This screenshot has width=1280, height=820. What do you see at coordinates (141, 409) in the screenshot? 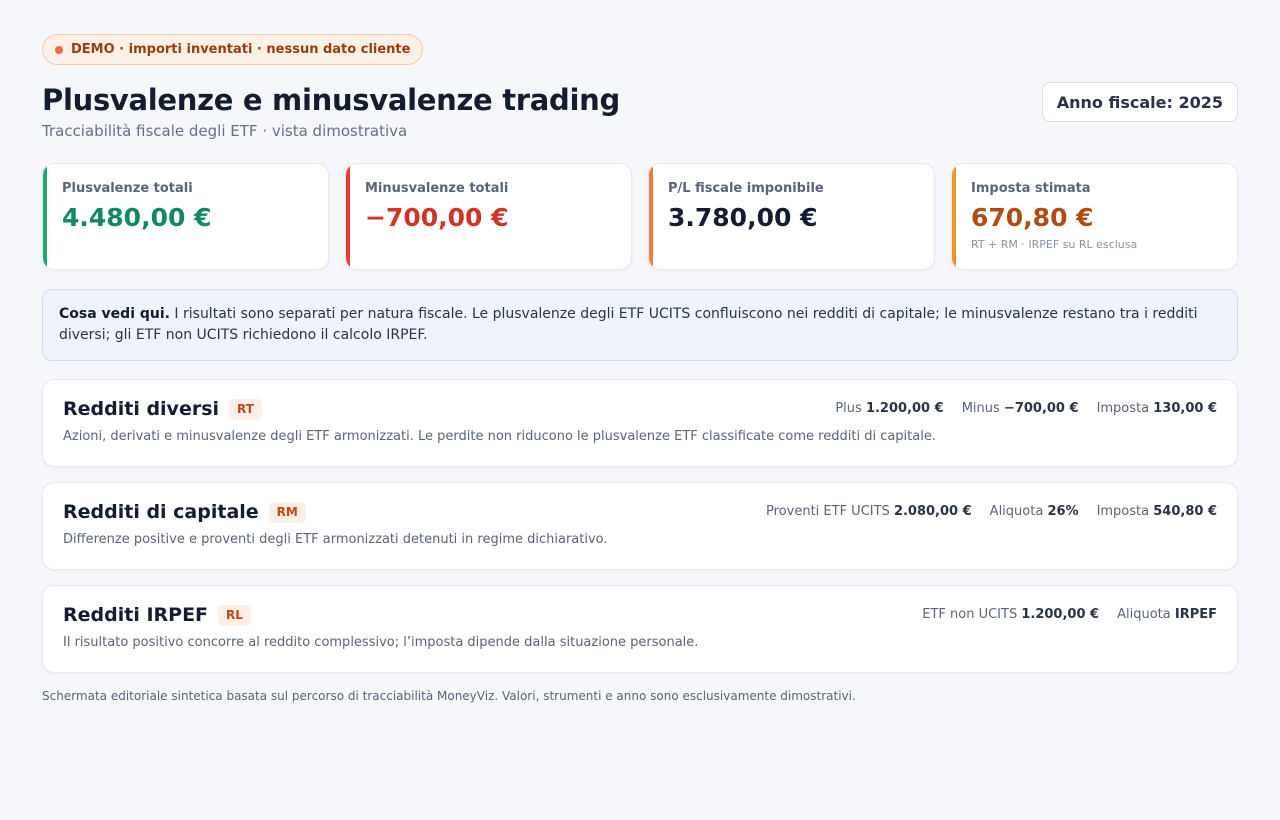
I see `section-title: Redditi diversi` at bounding box center [141, 409].